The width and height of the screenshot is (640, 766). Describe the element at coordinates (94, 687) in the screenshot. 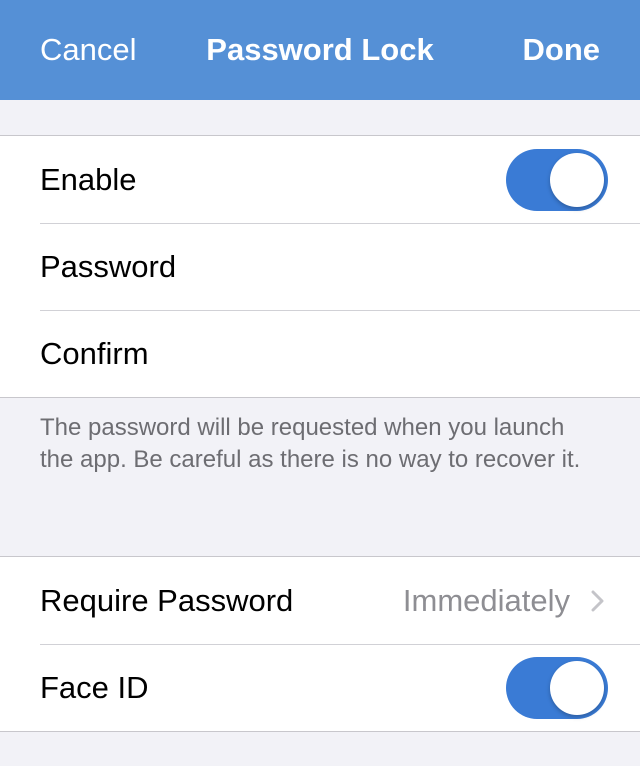

I see `face-id-label: Face ID` at that location.